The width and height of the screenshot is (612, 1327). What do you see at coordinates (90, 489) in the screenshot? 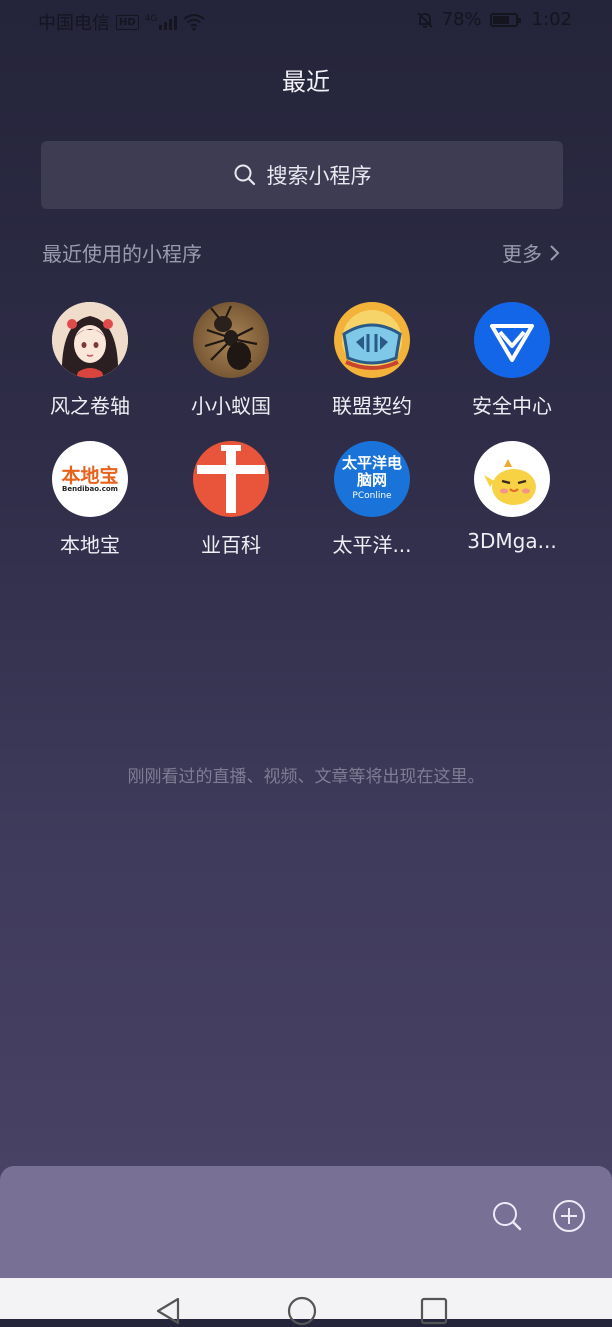
I see `bendibao-logo-subtext: Bendibao.com` at bounding box center [90, 489].